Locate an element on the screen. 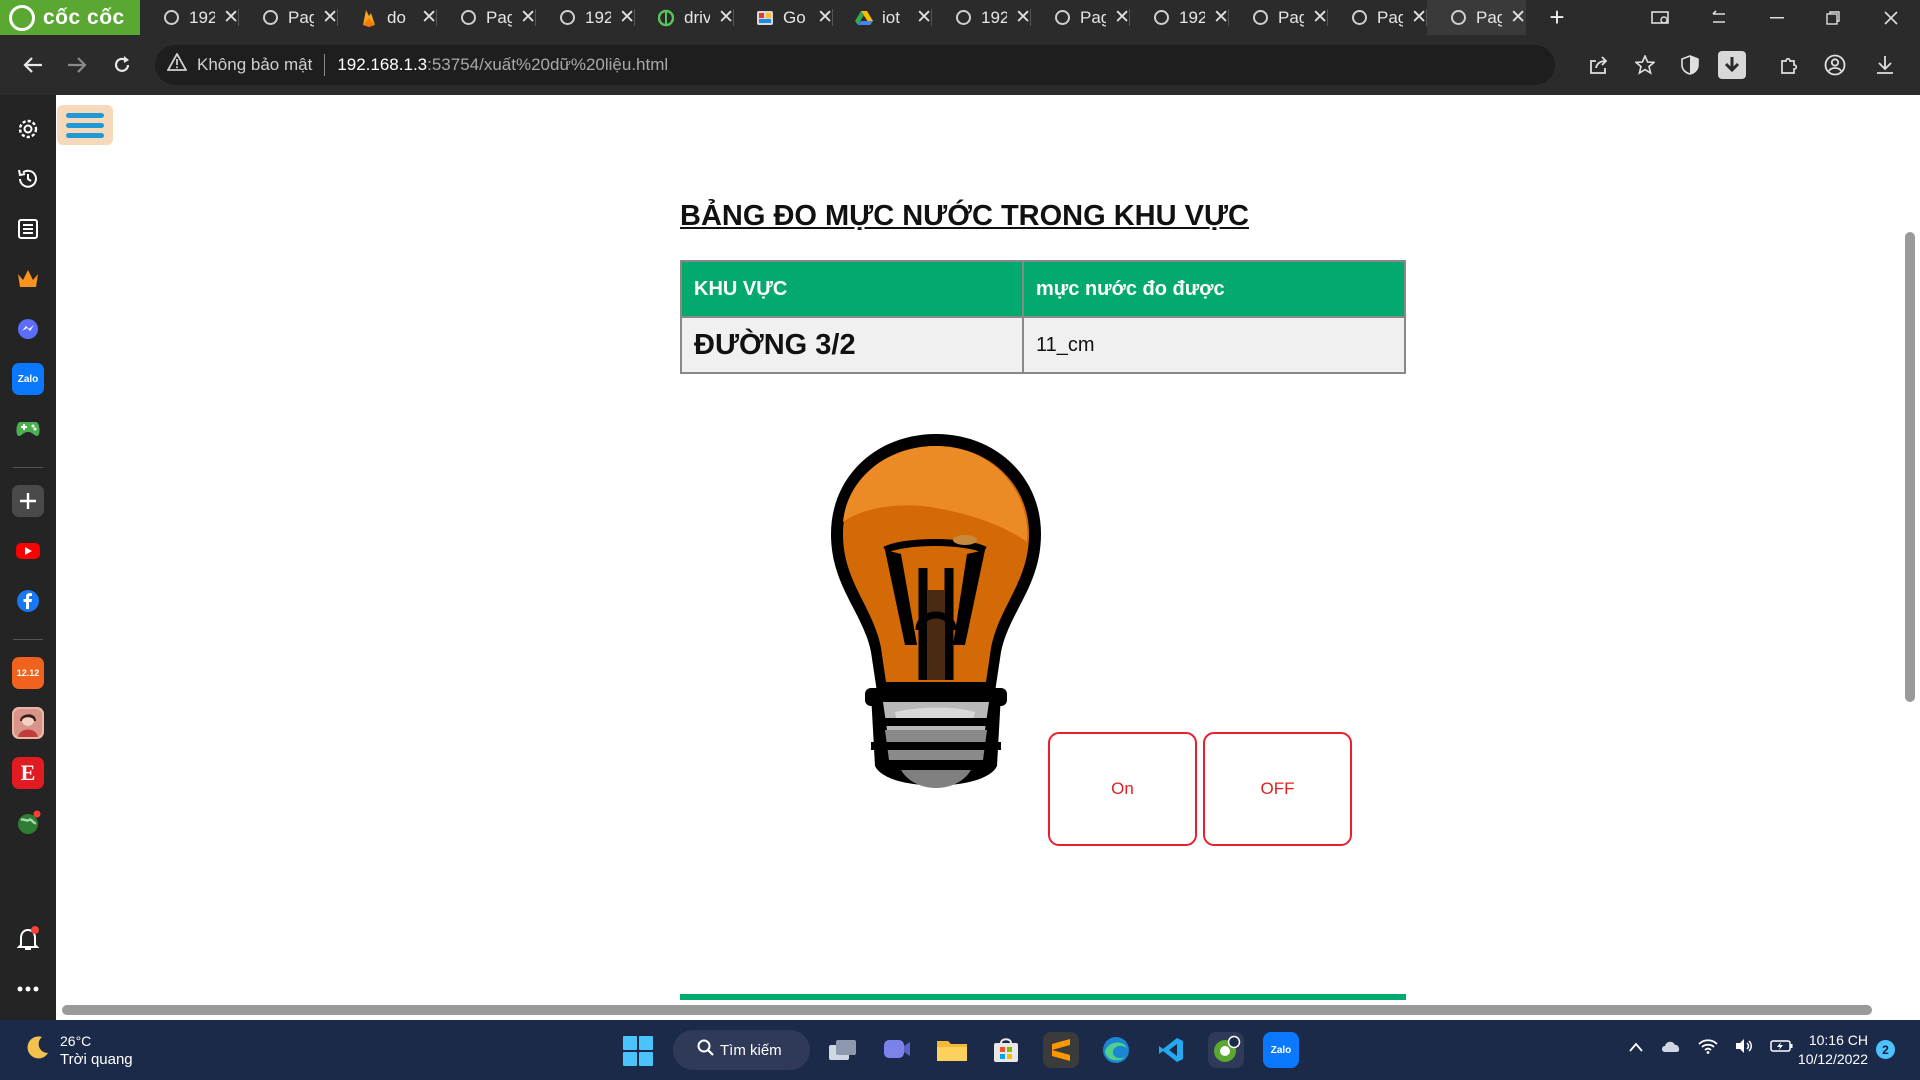  tab-search-icon is located at coordinates (1661, 17).